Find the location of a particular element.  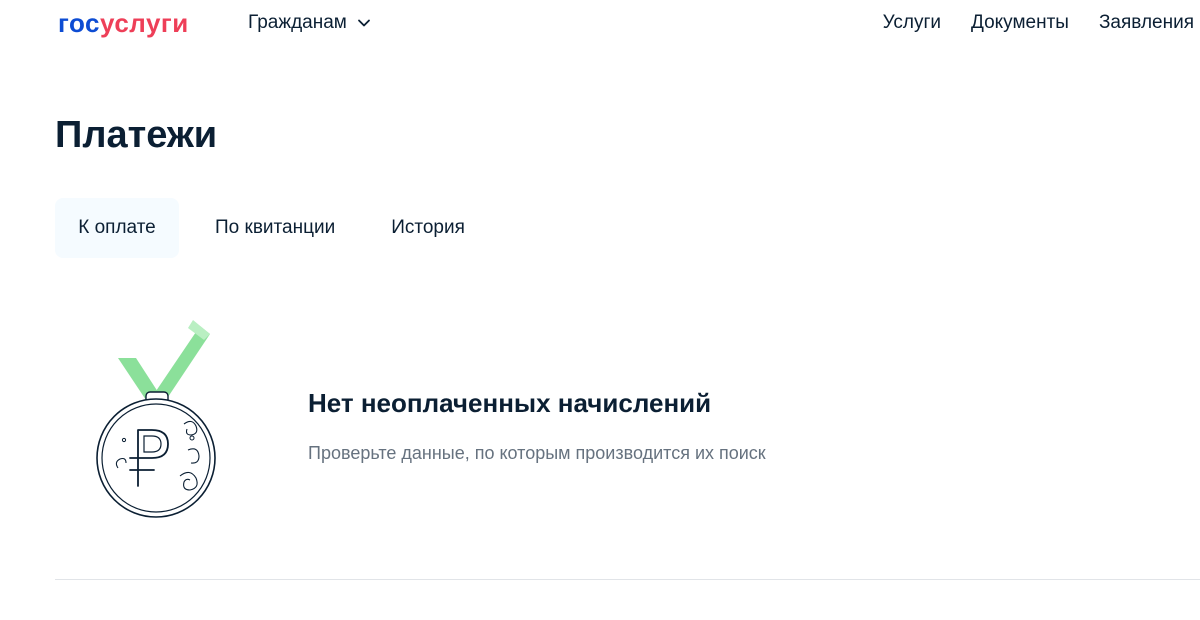

logo-part-uslugi: услуги is located at coordinates (144, 23).